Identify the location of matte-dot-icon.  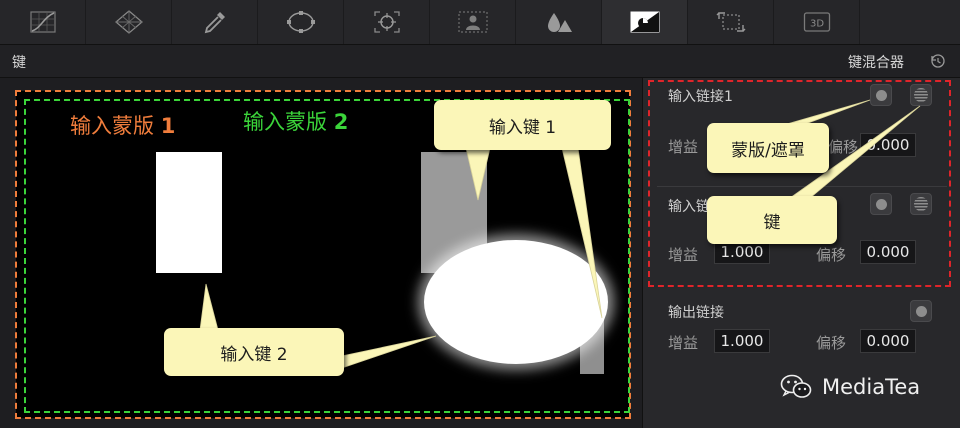
(921, 311).